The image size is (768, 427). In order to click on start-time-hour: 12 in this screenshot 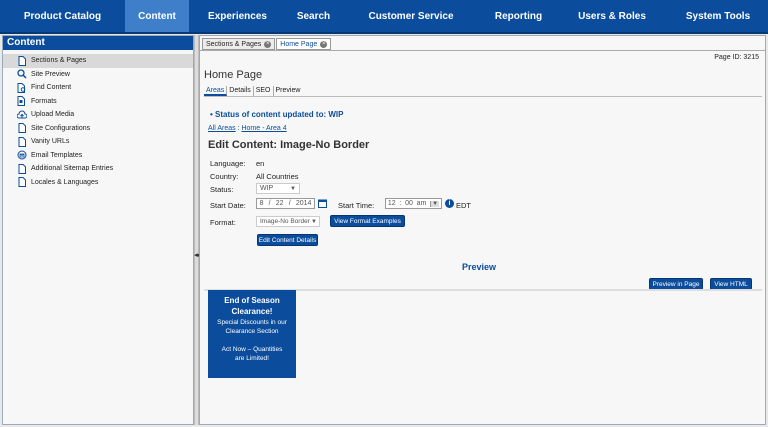, I will do `click(392, 203)`.